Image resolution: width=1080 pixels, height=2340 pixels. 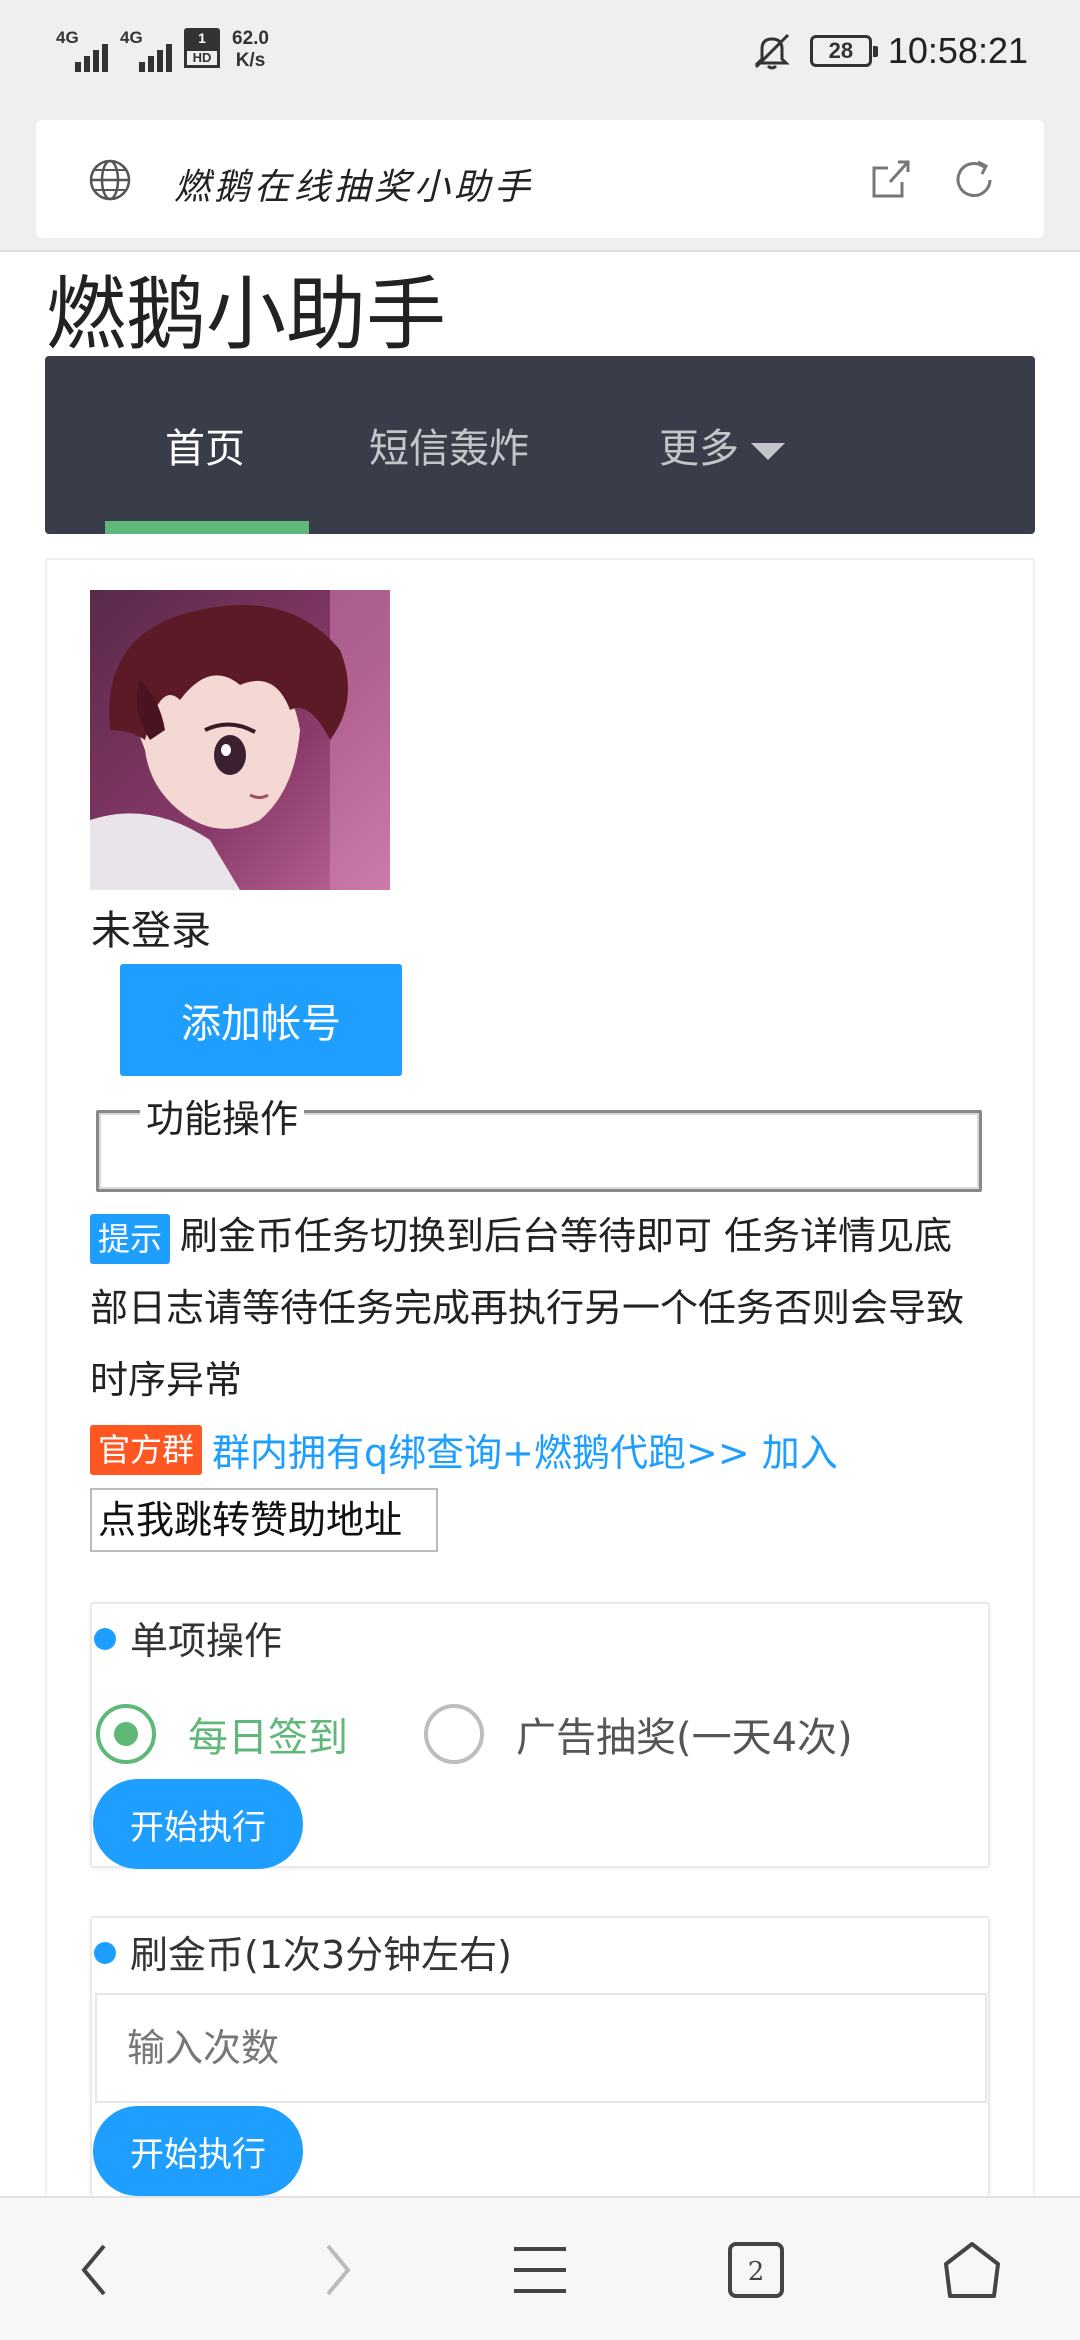 I want to click on network-speed: 62.0 K/s, so click(x=250, y=50).